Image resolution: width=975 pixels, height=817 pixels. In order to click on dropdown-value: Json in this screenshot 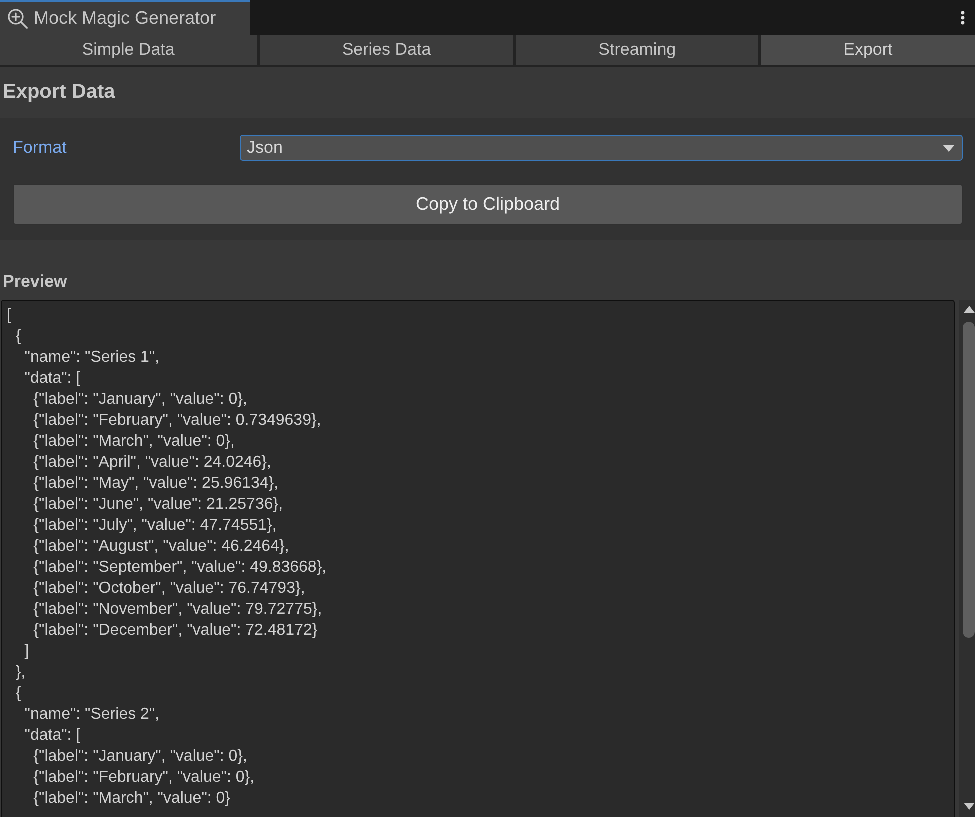, I will do `click(265, 148)`.